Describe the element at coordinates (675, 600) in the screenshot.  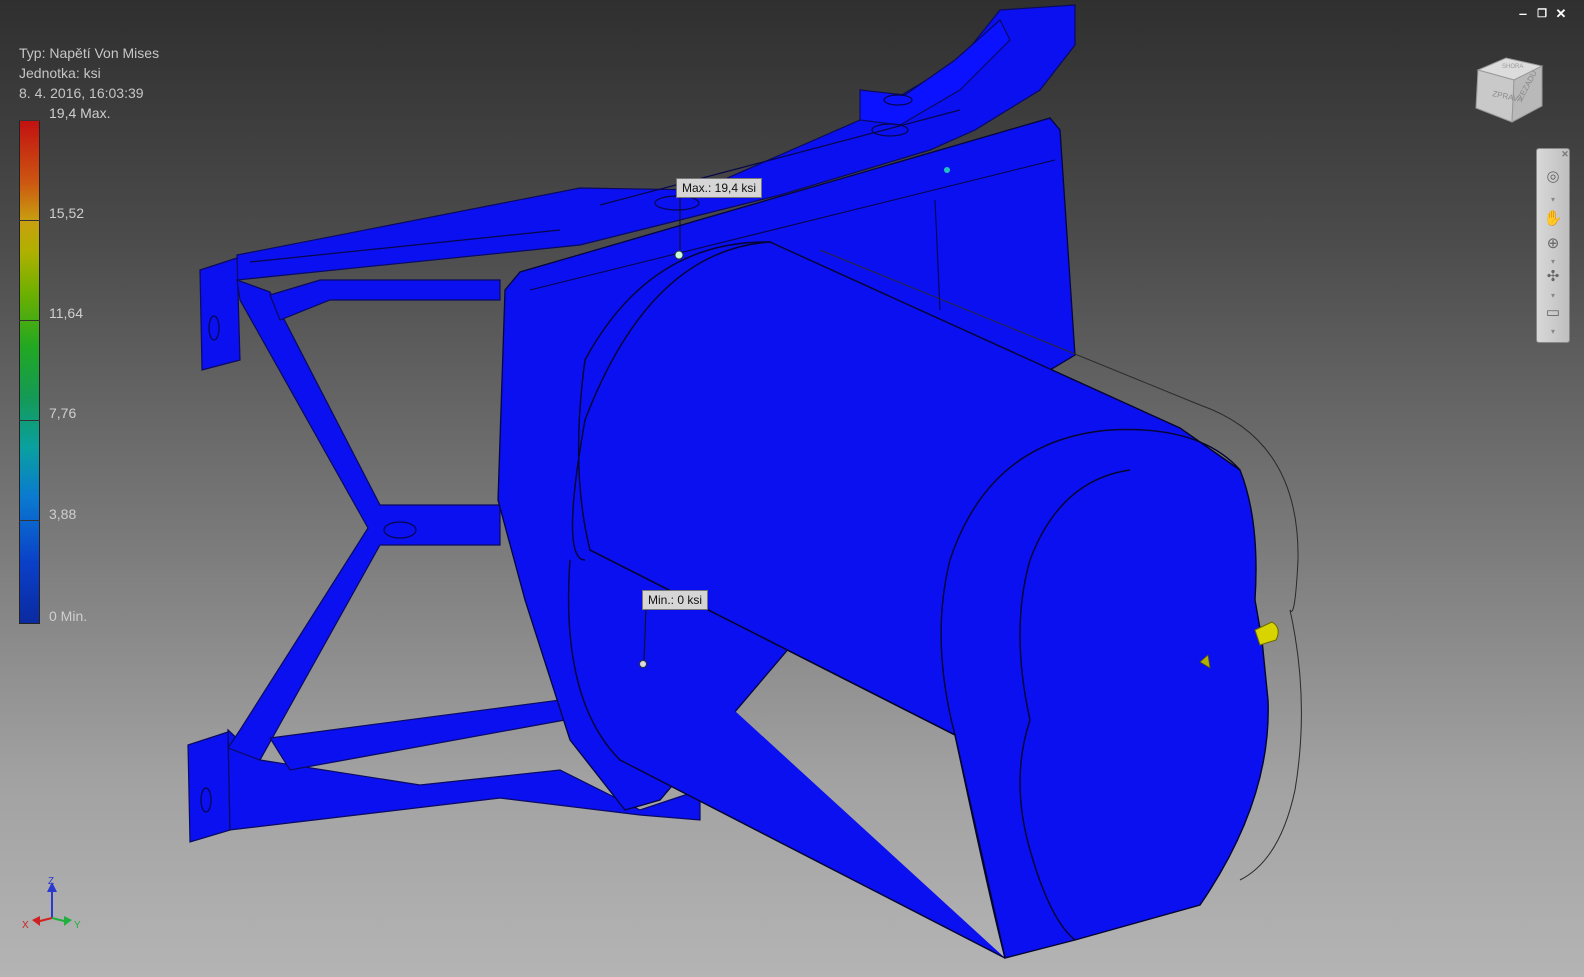
I see `min-probe-label: Min.: 0 ksi` at that location.